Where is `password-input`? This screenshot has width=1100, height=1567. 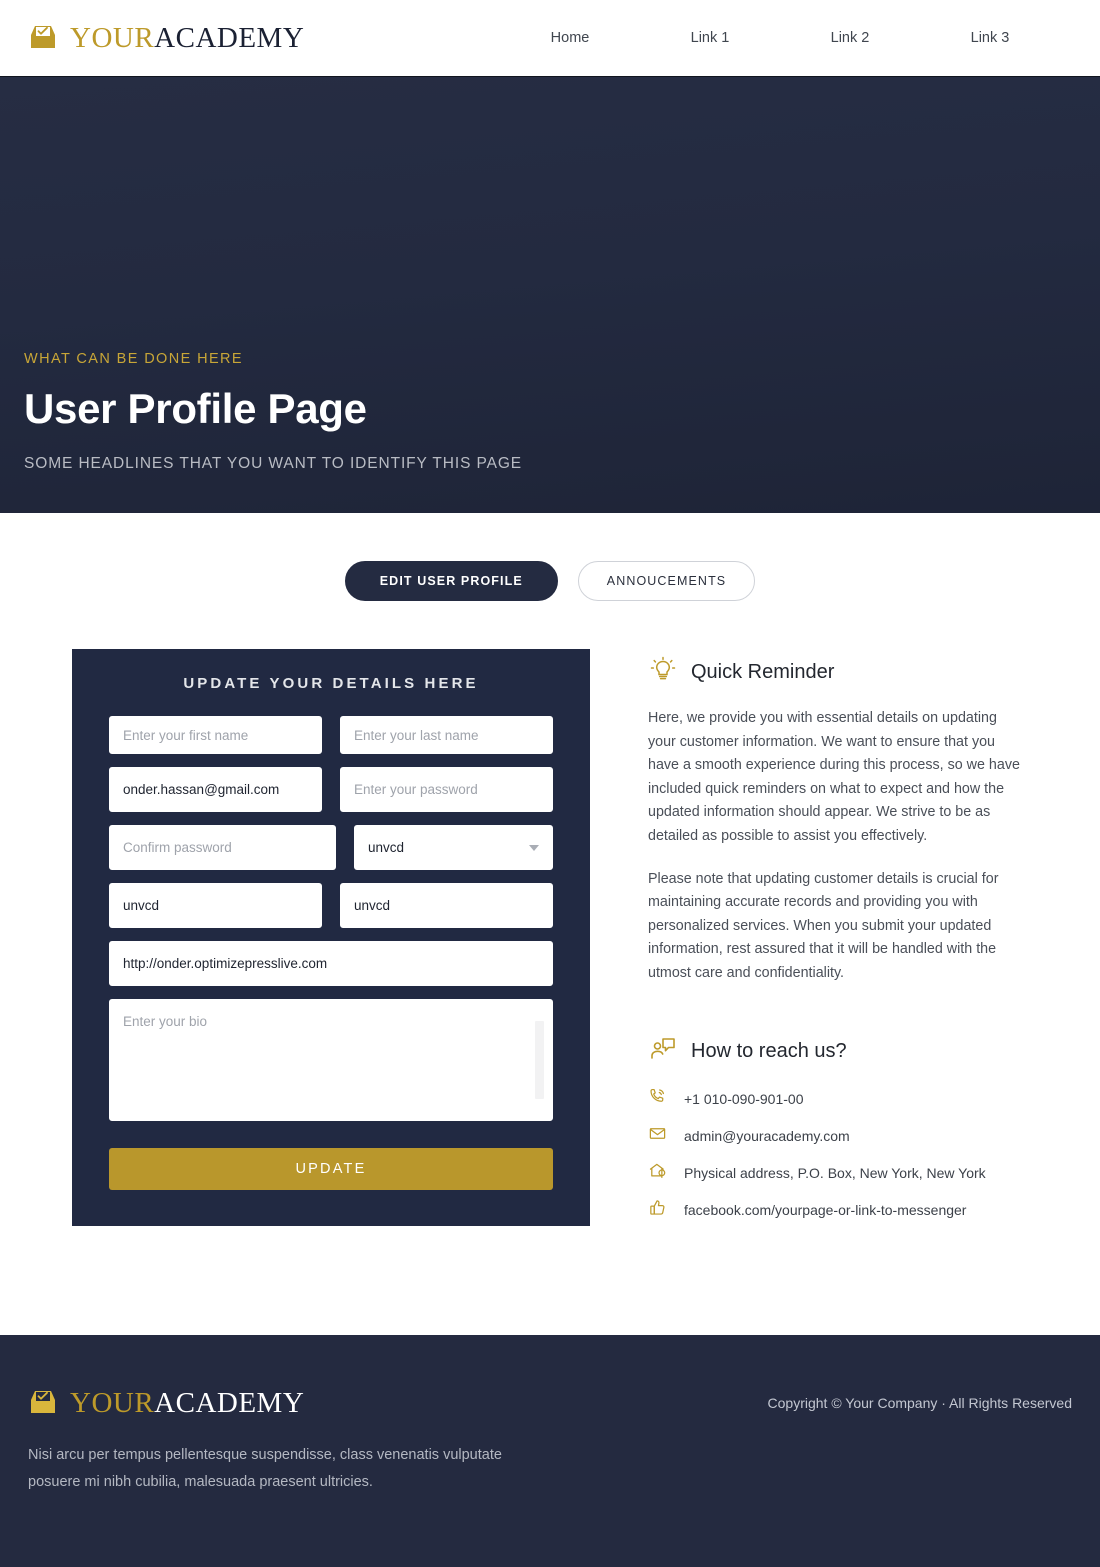 password-input is located at coordinates (446, 789).